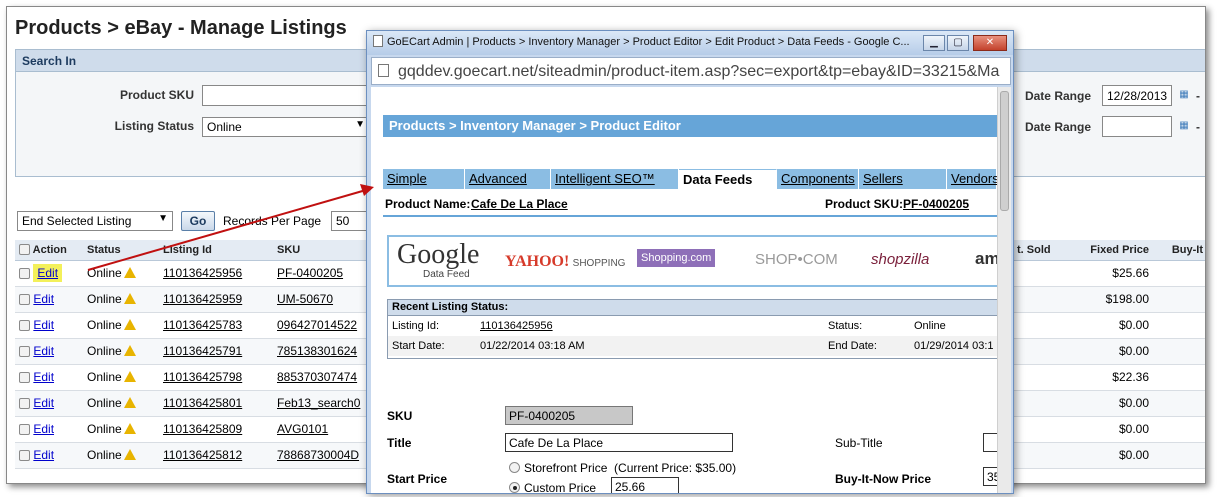 The image size is (1219, 497). I want to click on custom-price-input: 25.66, so click(645, 485).